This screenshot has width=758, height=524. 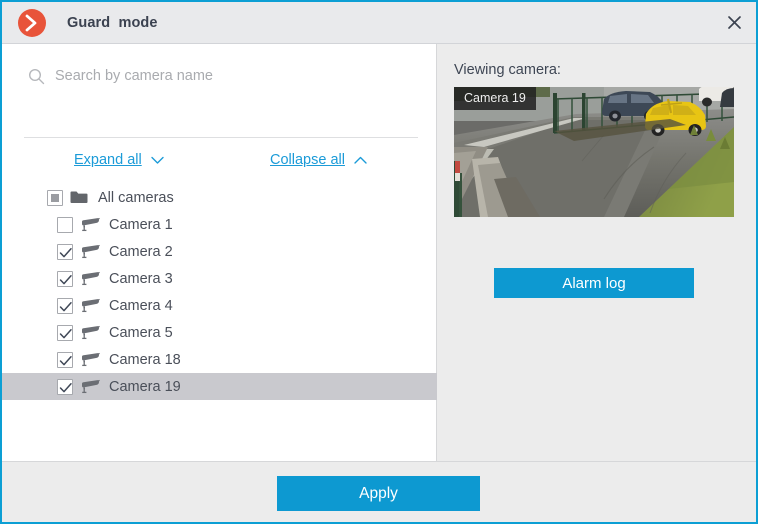 What do you see at coordinates (79, 197) in the screenshot?
I see `folder-icon` at bounding box center [79, 197].